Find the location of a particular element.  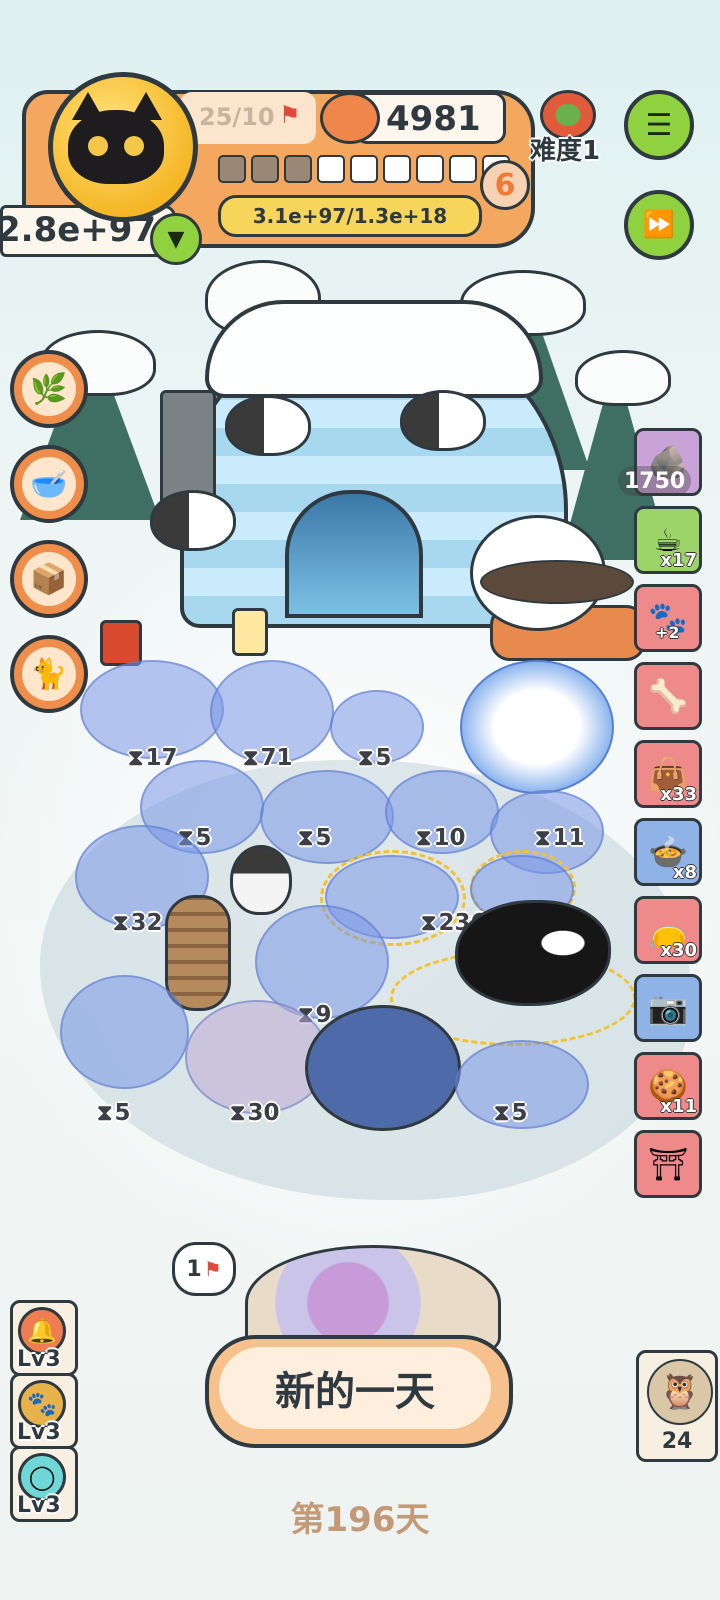

seal-creature is located at coordinates (383, 1068).